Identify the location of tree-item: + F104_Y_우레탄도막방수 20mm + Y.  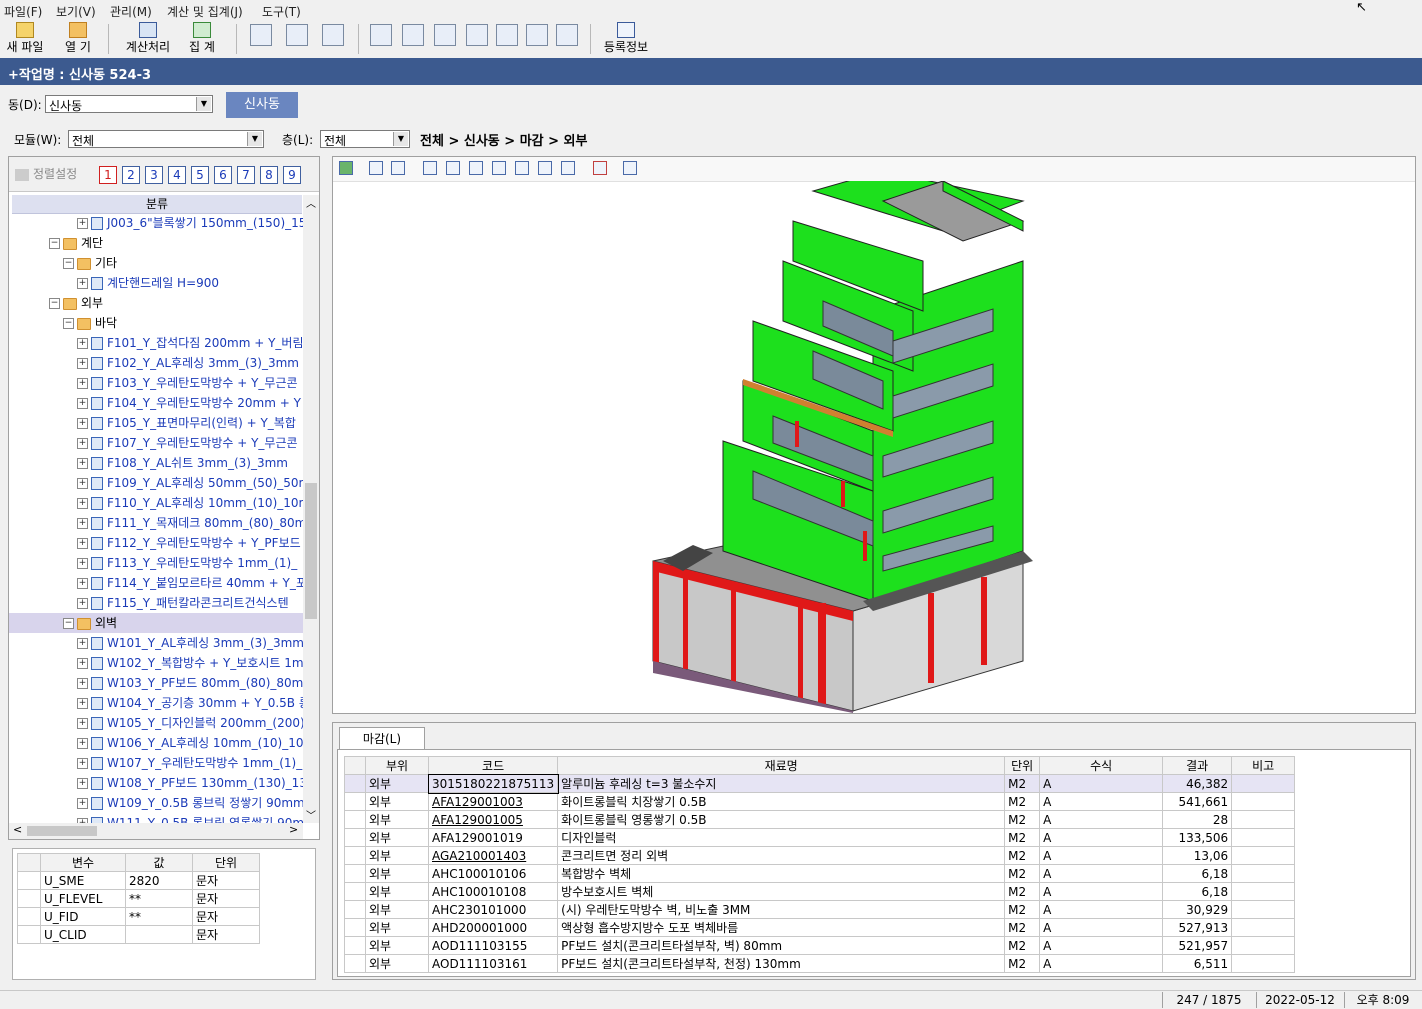
(156, 403).